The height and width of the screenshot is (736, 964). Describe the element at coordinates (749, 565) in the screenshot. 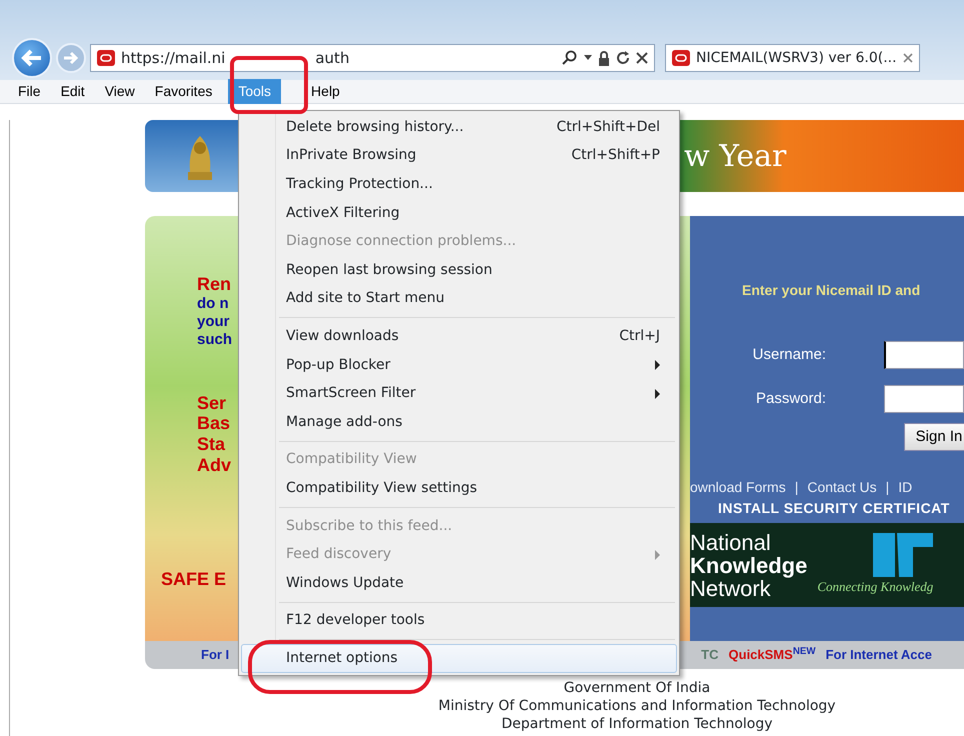

I see `logo-text: Knowledge` at that location.